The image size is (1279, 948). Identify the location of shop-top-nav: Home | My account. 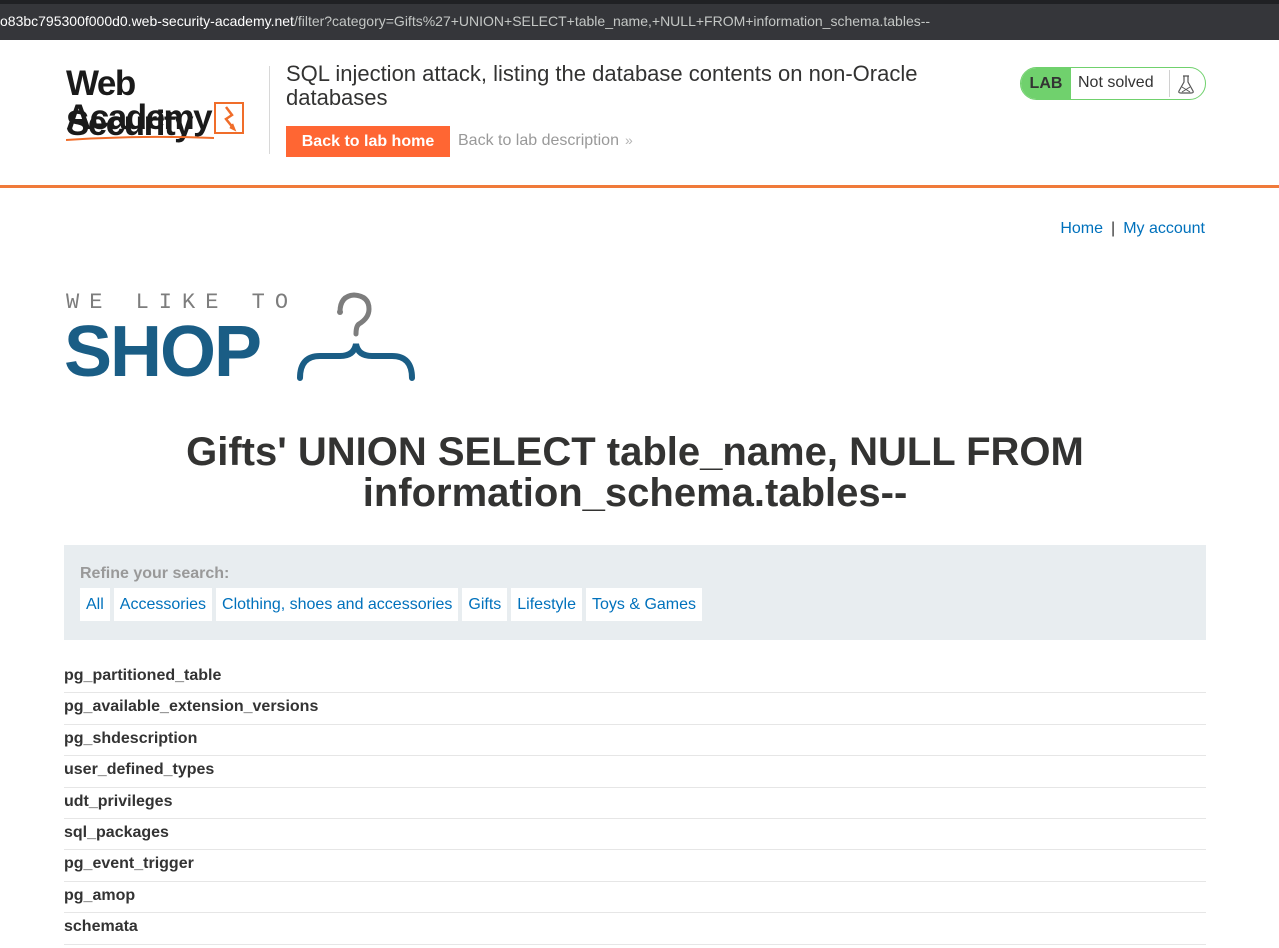
(1132, 229).